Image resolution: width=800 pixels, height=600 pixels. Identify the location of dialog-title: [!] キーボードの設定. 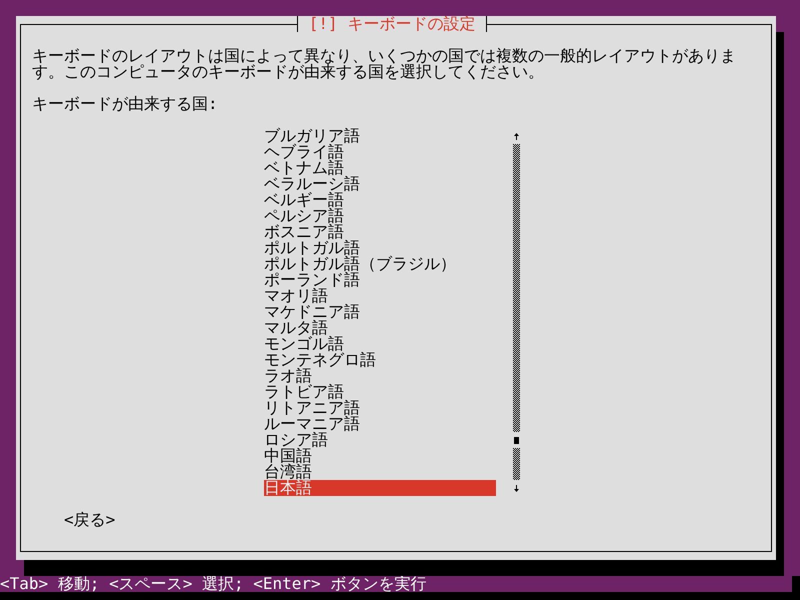
(392, 24).